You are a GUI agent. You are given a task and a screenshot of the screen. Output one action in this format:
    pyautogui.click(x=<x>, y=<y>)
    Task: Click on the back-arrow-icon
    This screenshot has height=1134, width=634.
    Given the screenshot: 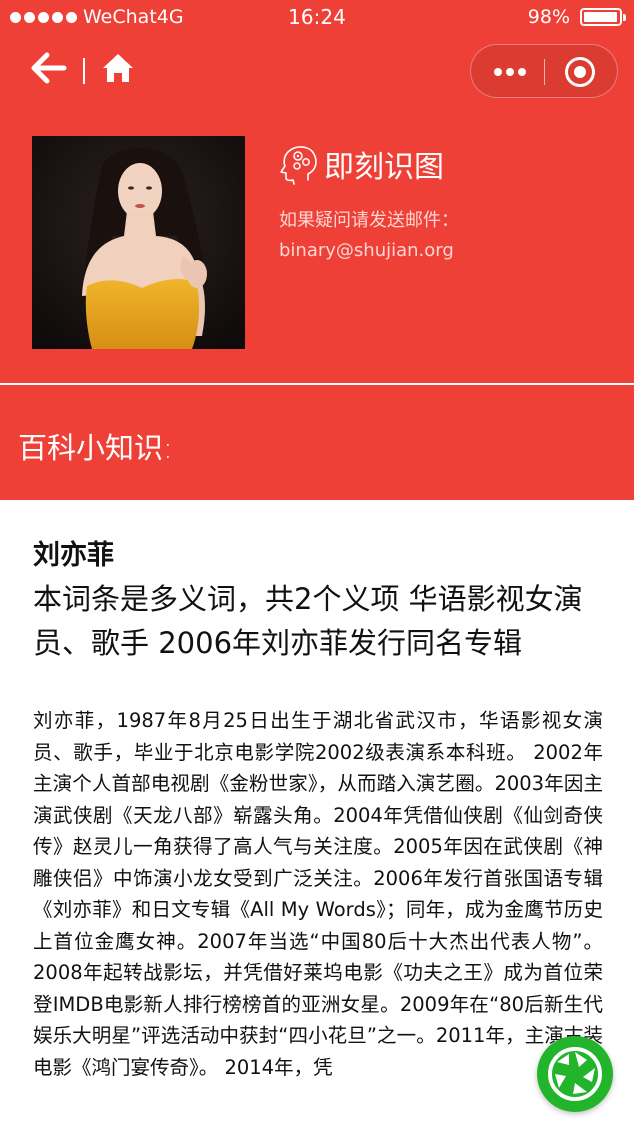 What is the action you would take?
    pyautogui.click(x=49, y=68)
    